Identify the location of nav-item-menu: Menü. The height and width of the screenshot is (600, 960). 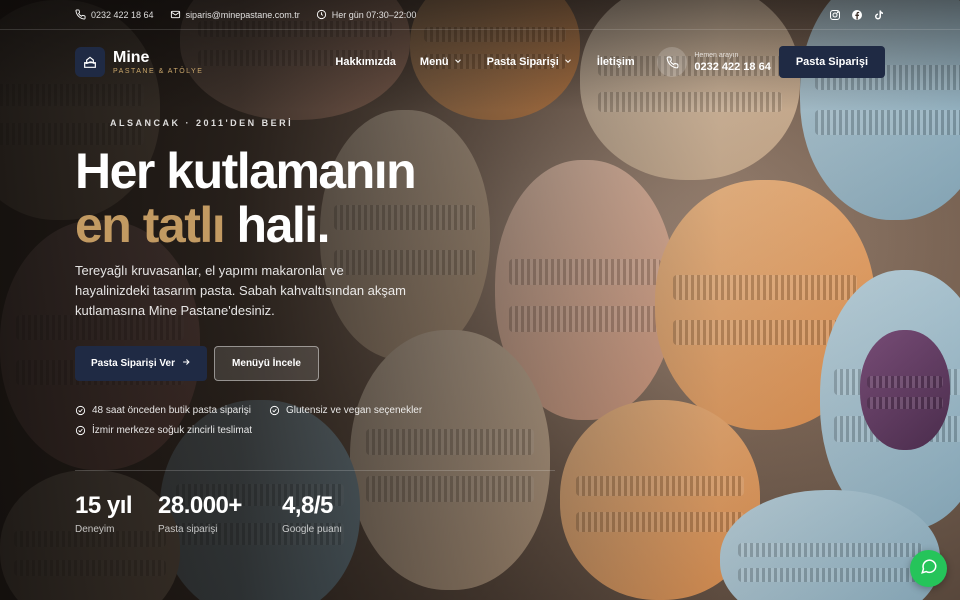
(441, 62).